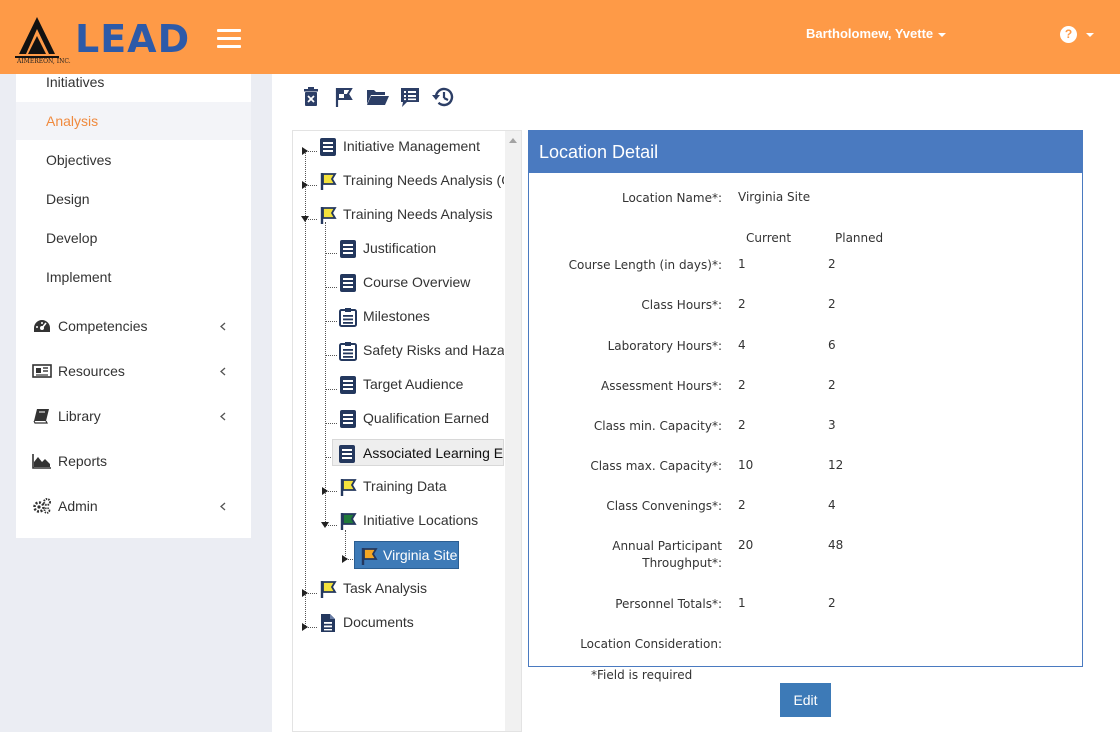 The image size is (1120, 732). Describe the element at coordinates (411, 214) in the screenshot. I see `tree-node-tna: Training Needs Analysis` at that location.